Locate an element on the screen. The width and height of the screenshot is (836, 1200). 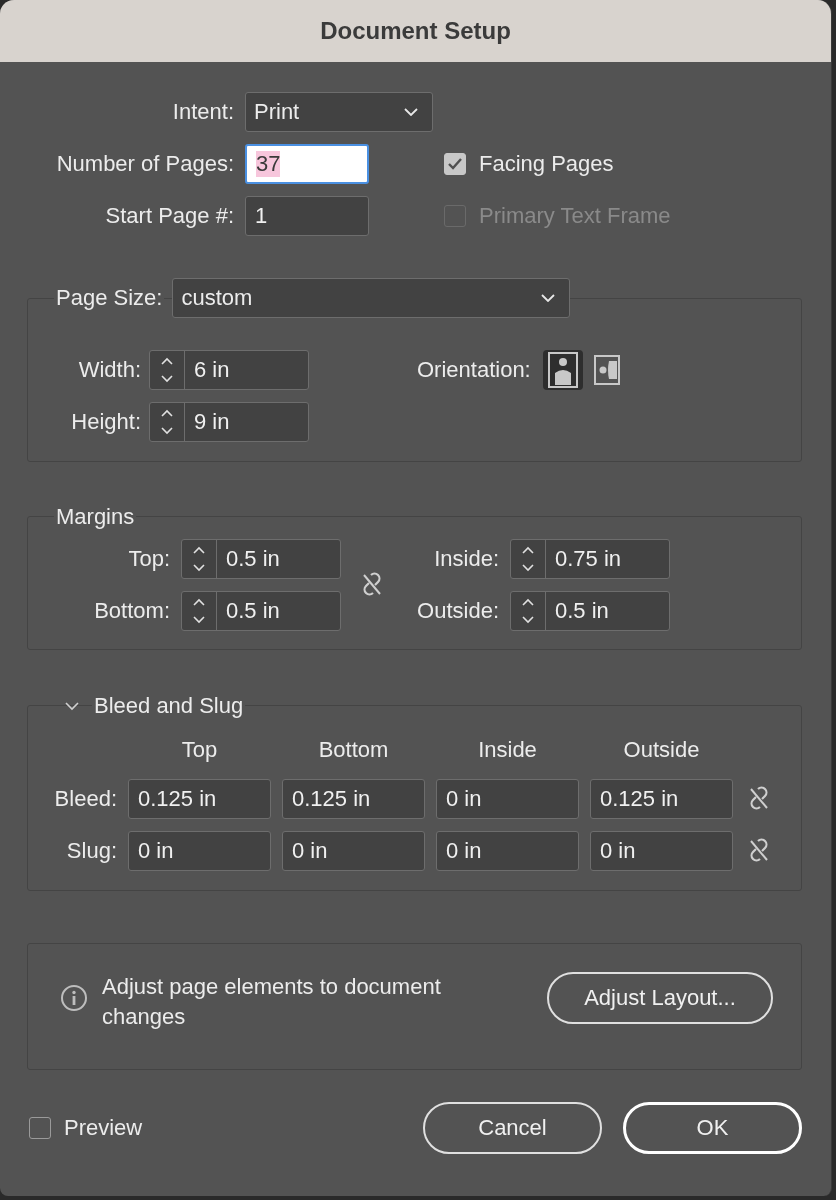
ok-button: OK is located at coordinates (712, 1128).